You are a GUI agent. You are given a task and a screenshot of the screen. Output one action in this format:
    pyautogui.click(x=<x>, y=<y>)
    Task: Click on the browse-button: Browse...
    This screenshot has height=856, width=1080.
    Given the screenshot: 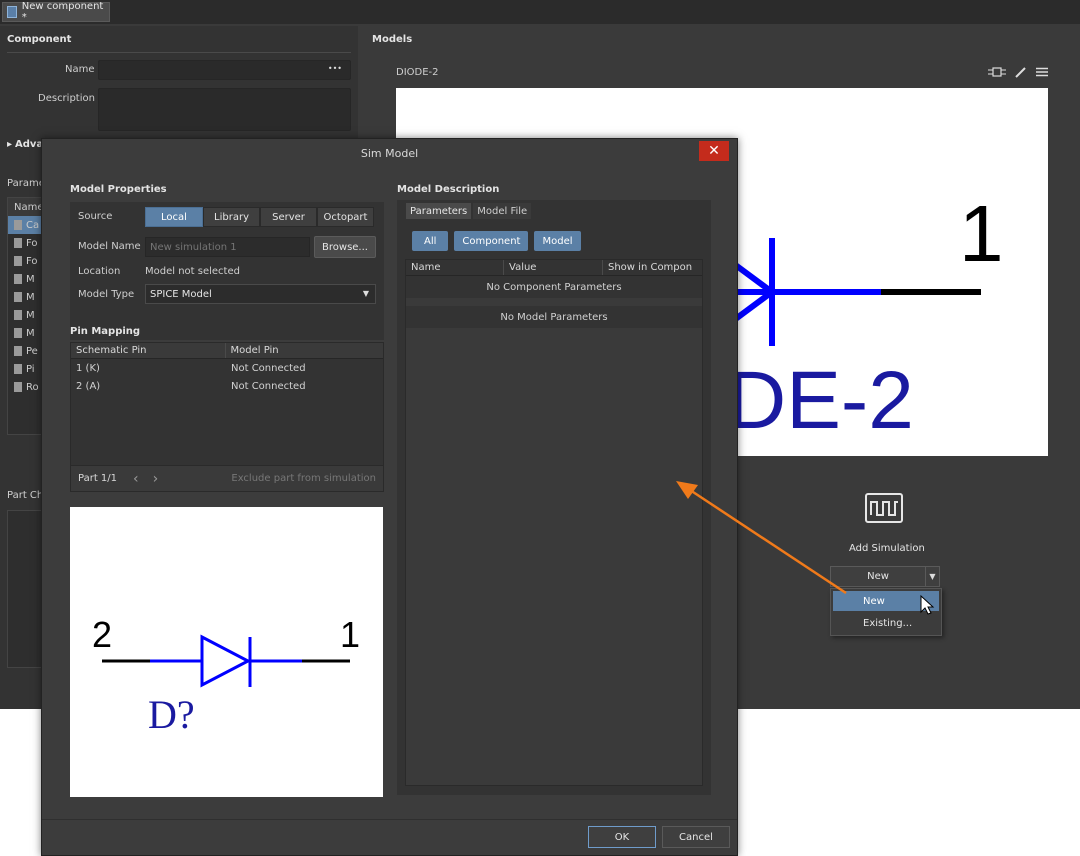 What is the action you would take?
    pyautogui.click(x=345, y=247)
    